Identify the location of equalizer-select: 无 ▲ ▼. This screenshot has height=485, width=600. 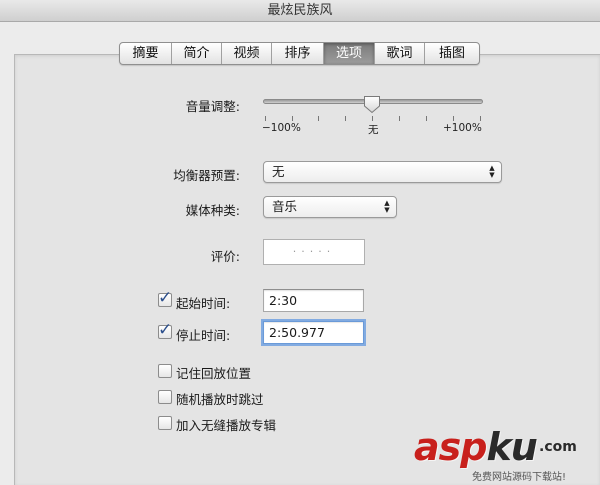
(382, 172).